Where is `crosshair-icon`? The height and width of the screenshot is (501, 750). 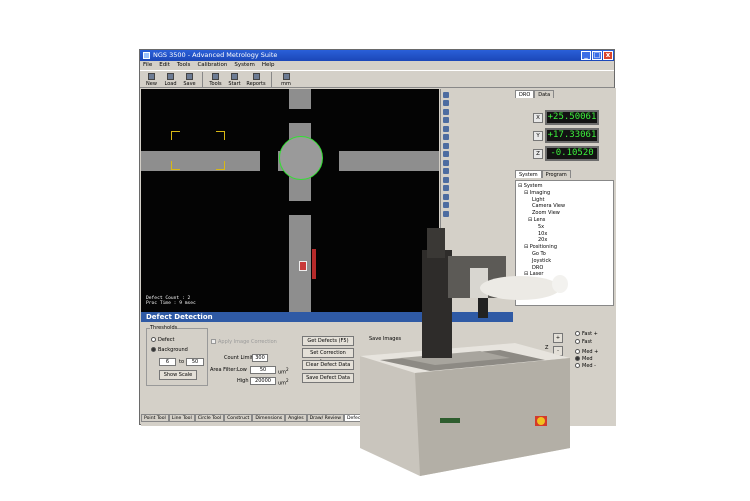 crosshair-icon is located at coordinates (446, 188).